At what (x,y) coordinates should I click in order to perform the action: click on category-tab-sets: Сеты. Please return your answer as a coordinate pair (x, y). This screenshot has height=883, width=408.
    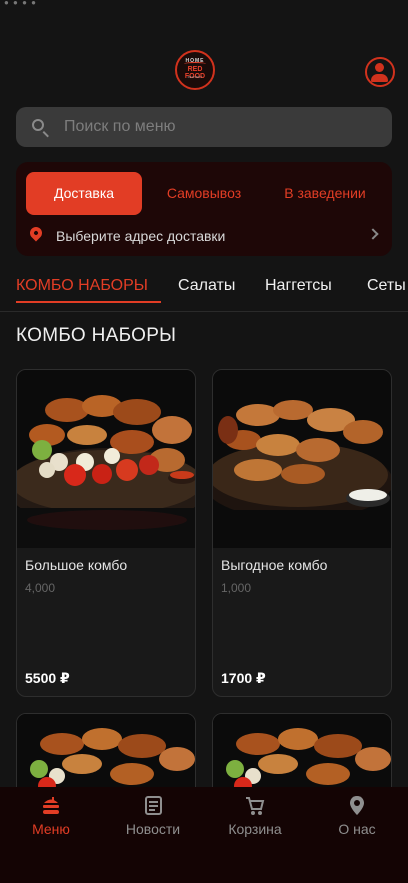
    Looking at the image, I should click on (386, 286).